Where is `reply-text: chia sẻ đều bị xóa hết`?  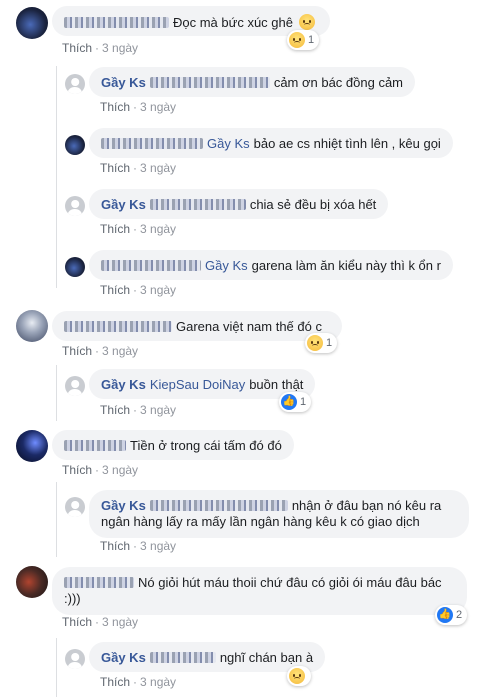 reply-text: chia sẻ đều bị xóa hết is located at coordinates (313, 204).